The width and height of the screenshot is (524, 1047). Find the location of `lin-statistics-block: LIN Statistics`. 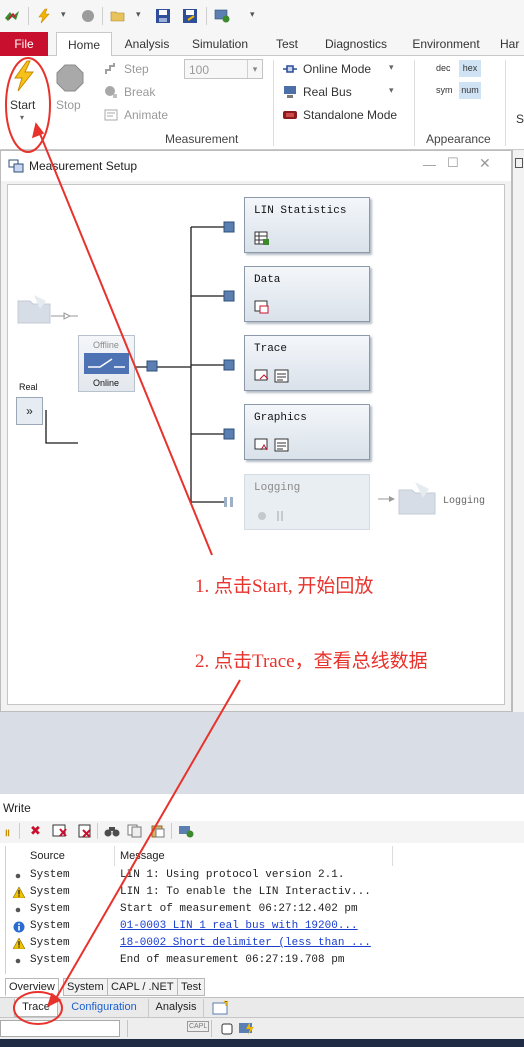

lin-statistics-block: LIN Statistics is located at coordinates (307, 225).